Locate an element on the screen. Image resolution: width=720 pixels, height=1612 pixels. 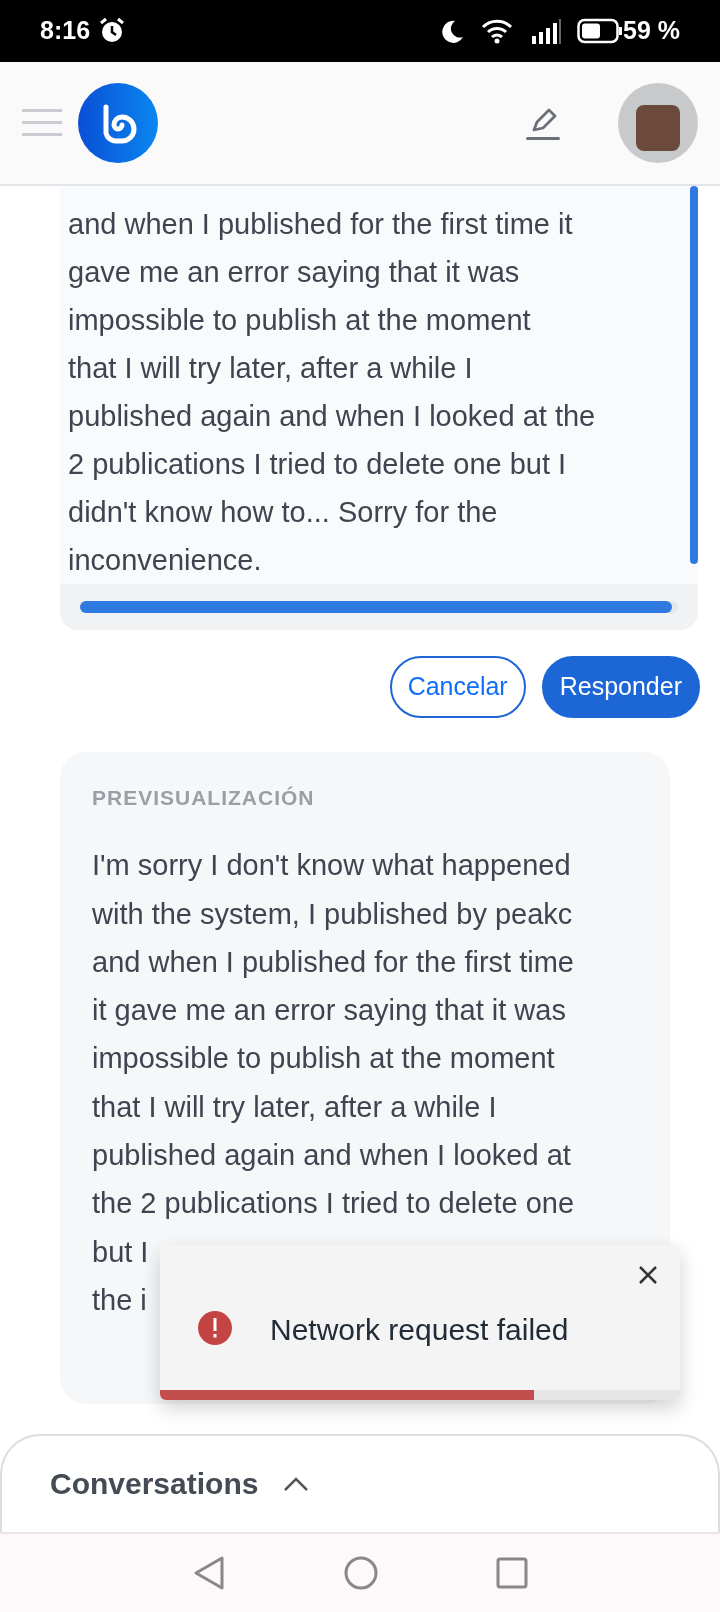
home-icon is located at coordinates (361, 1572).